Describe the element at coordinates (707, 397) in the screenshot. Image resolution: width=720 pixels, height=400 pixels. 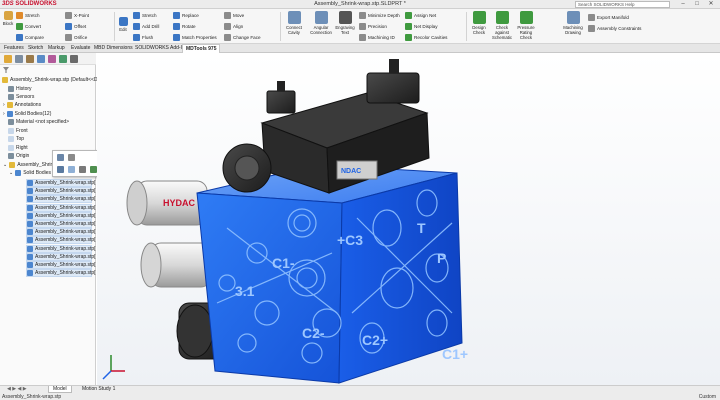
I see `status-units: Custom` at that location.